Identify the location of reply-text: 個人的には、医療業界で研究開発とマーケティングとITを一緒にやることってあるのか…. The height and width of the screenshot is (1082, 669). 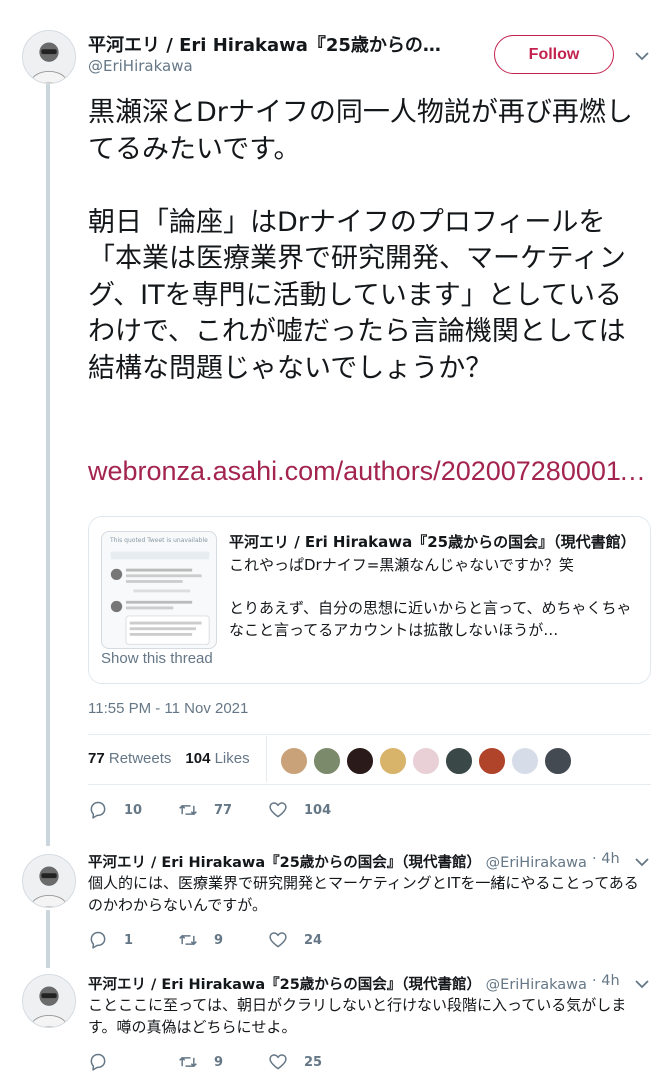
(363, 894).